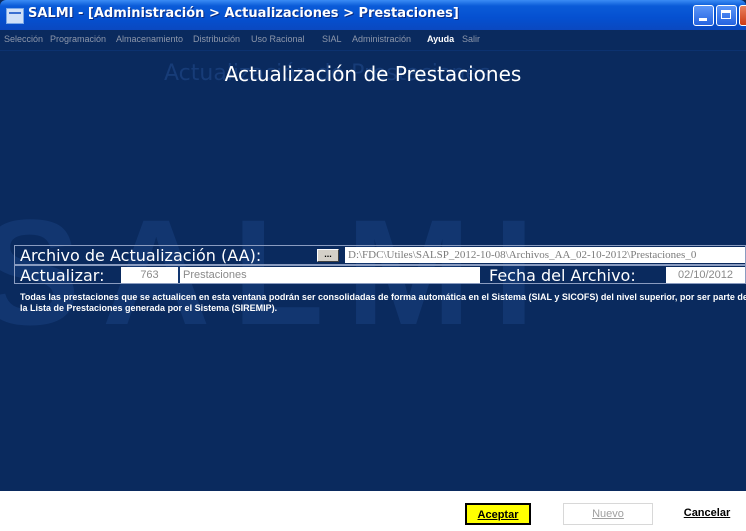  I want to click on actualizar-label: Actualizar:, so click(62, 275).